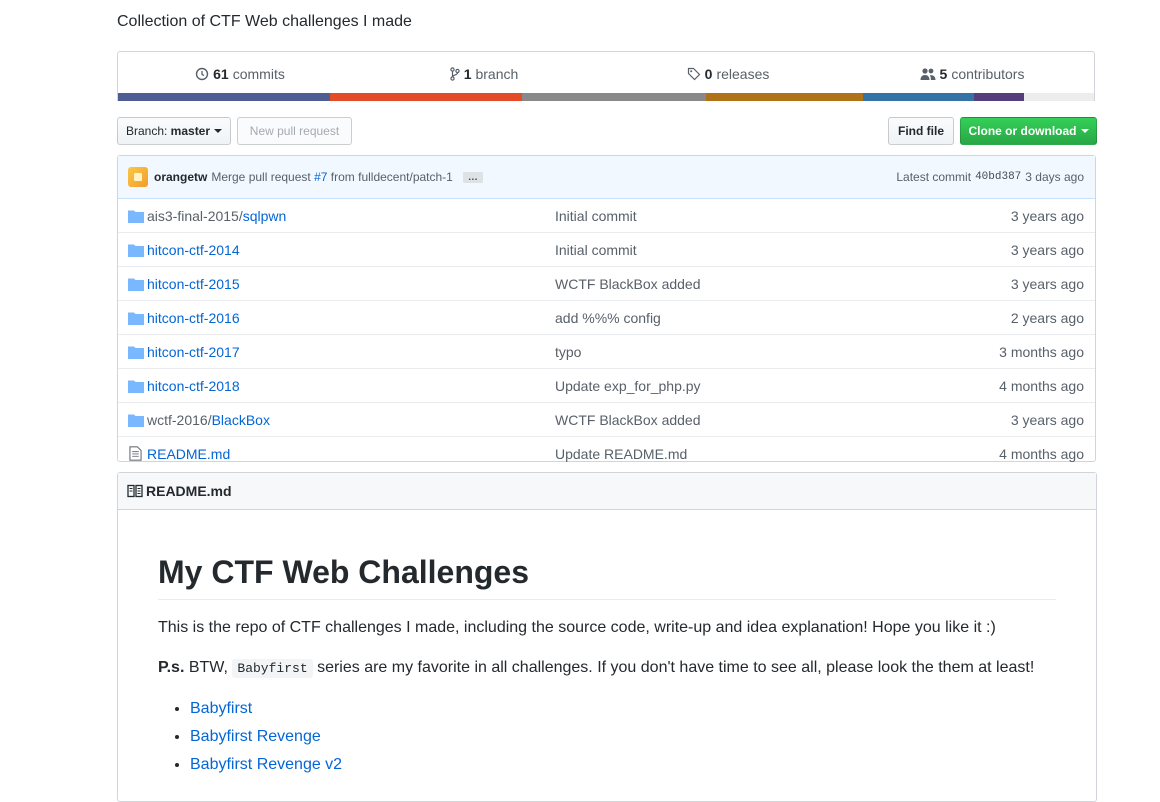 This screenshot has height=802, width=1160. I want to click on releases-label: releases, so click(743, 74).